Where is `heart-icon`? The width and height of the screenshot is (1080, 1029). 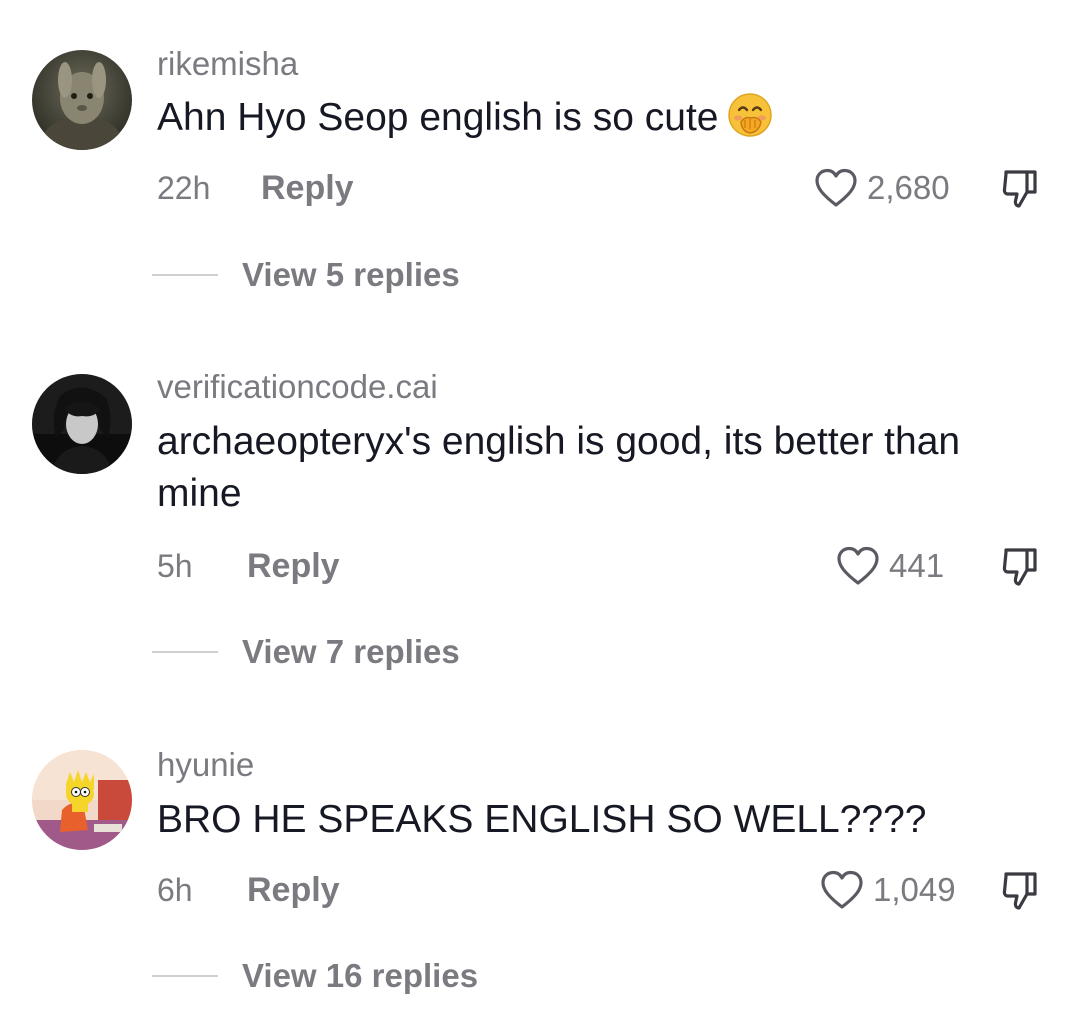 heart-icon is located at coordinates (842, 889).